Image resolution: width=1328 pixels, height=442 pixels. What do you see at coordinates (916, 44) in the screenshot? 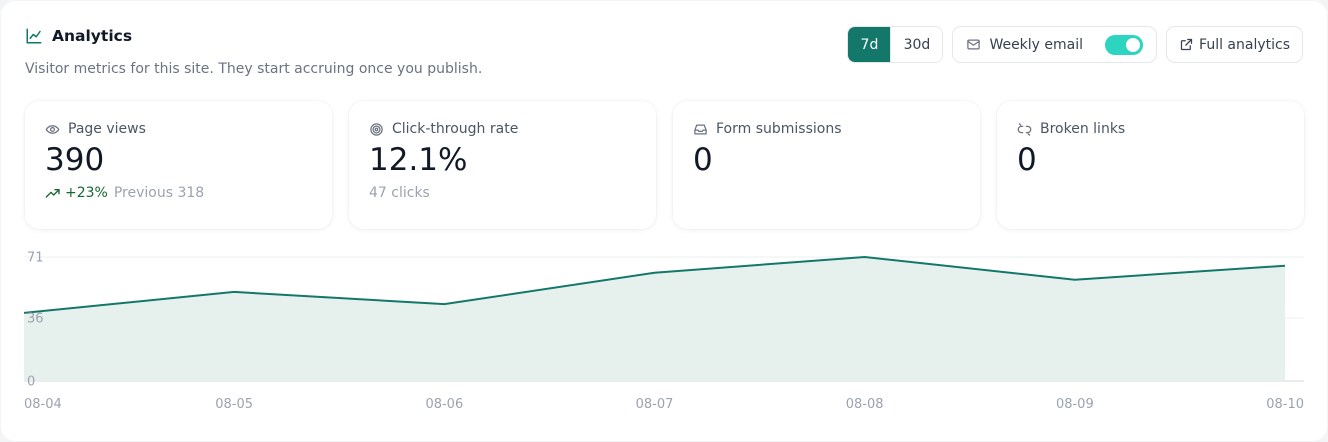
I see `range-30d-button: 30d` at bounding box center [916, 44].